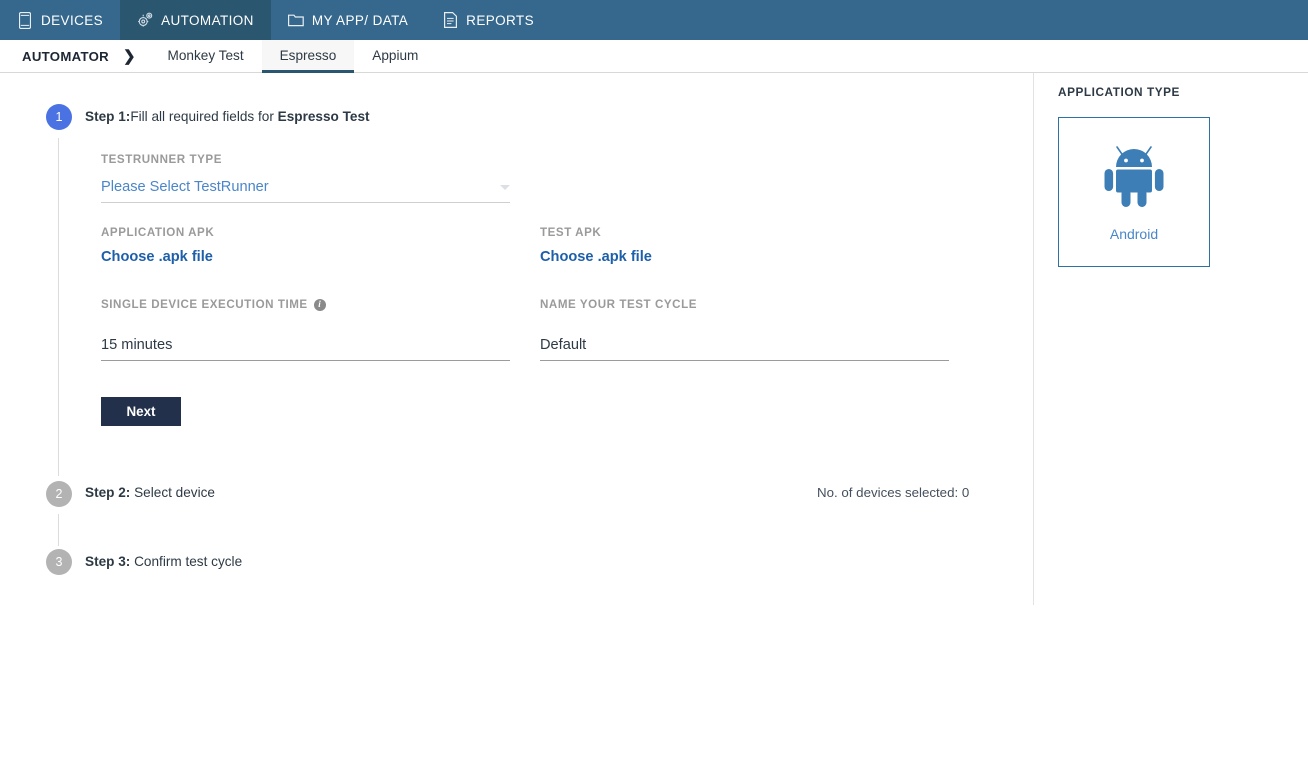 The height and width of the screenshot is (777, 1308). I want to click on nav-item-automation-label: AUTOMATION, so click(207, 20).